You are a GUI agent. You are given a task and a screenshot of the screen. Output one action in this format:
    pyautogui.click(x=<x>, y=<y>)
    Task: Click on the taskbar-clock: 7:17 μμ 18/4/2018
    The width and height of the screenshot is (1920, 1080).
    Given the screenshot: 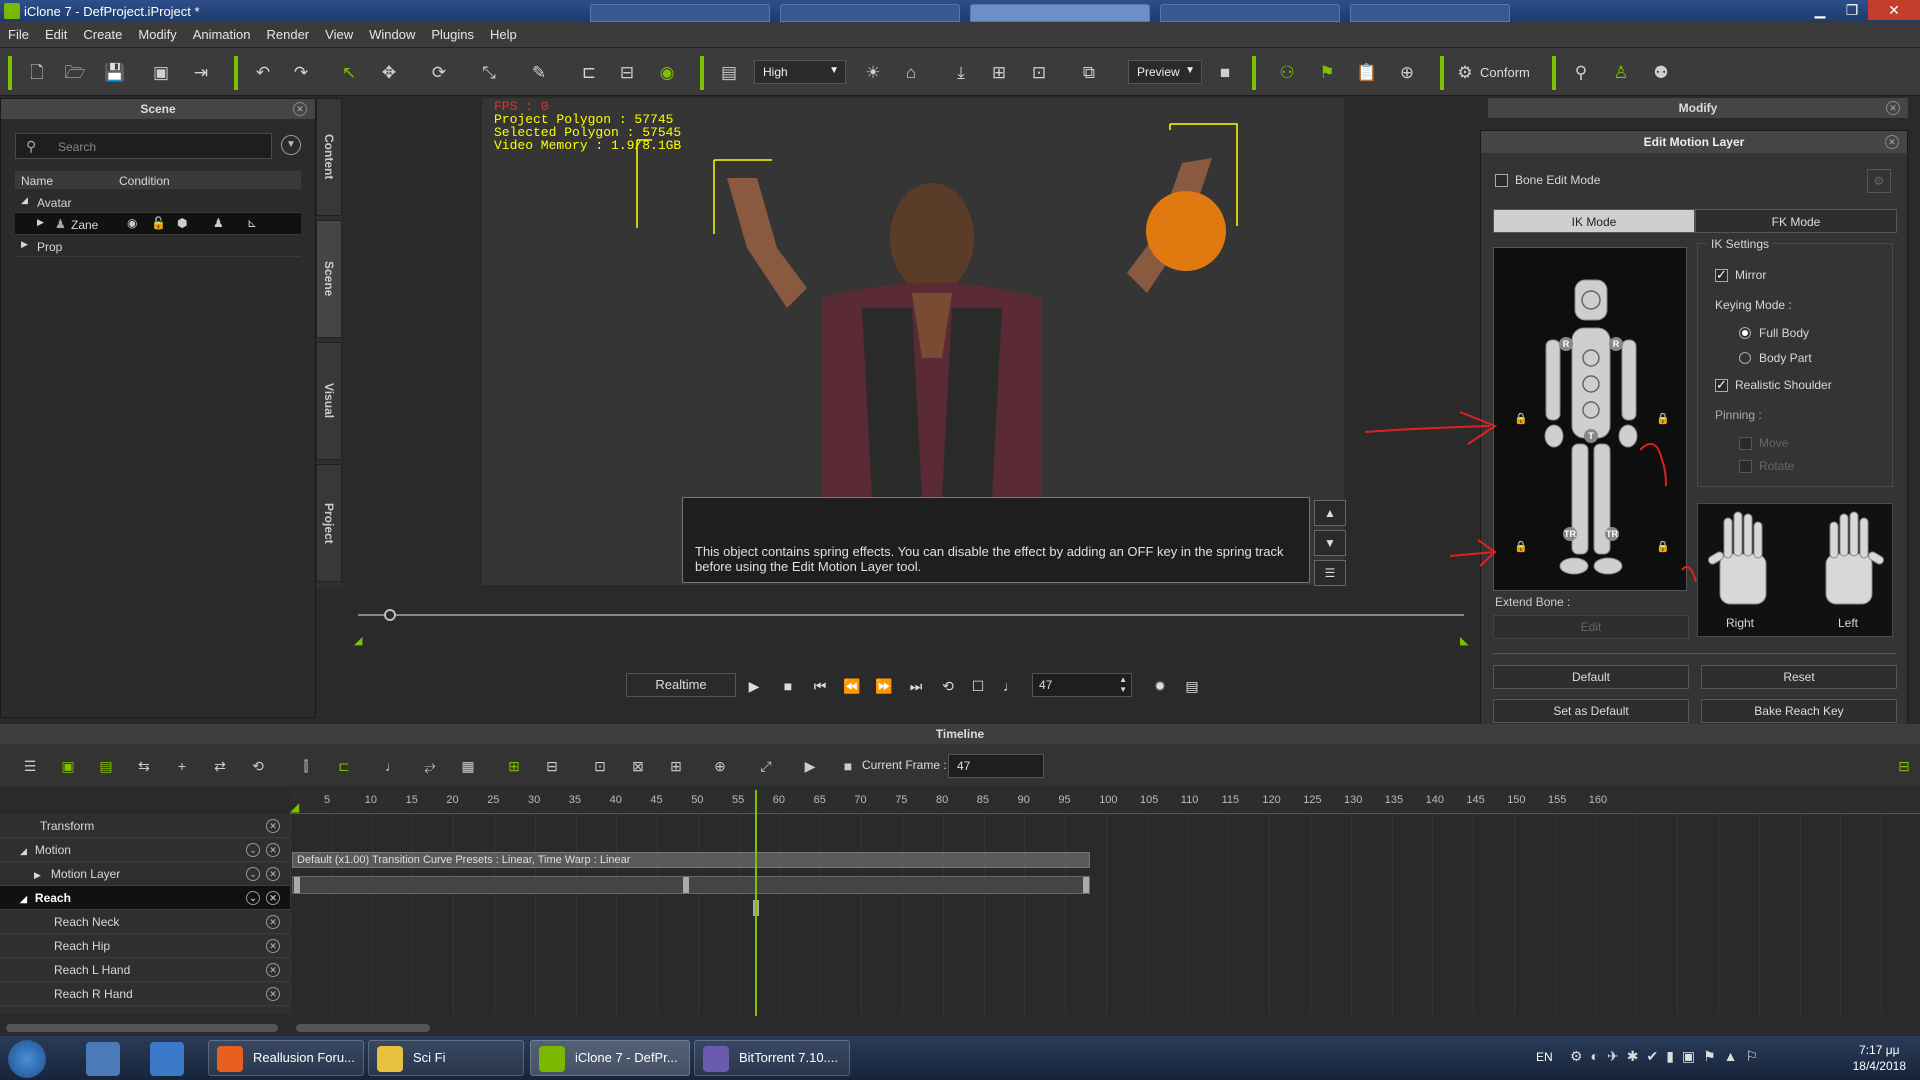 What is the action you would take?
    pyautogui.click(x=1879, y=1058)
    